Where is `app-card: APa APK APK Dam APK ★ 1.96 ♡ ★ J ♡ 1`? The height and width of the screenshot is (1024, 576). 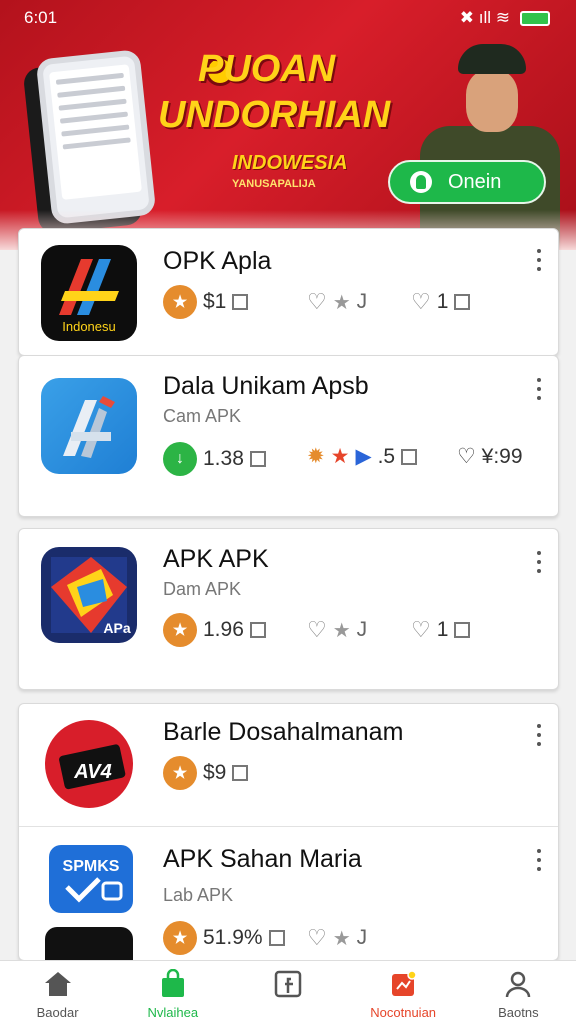 app-card: APa APK APK Dam APK ★ 1.96 ♡ ★ J ♡ 1 is located at coordinates (288, 609).